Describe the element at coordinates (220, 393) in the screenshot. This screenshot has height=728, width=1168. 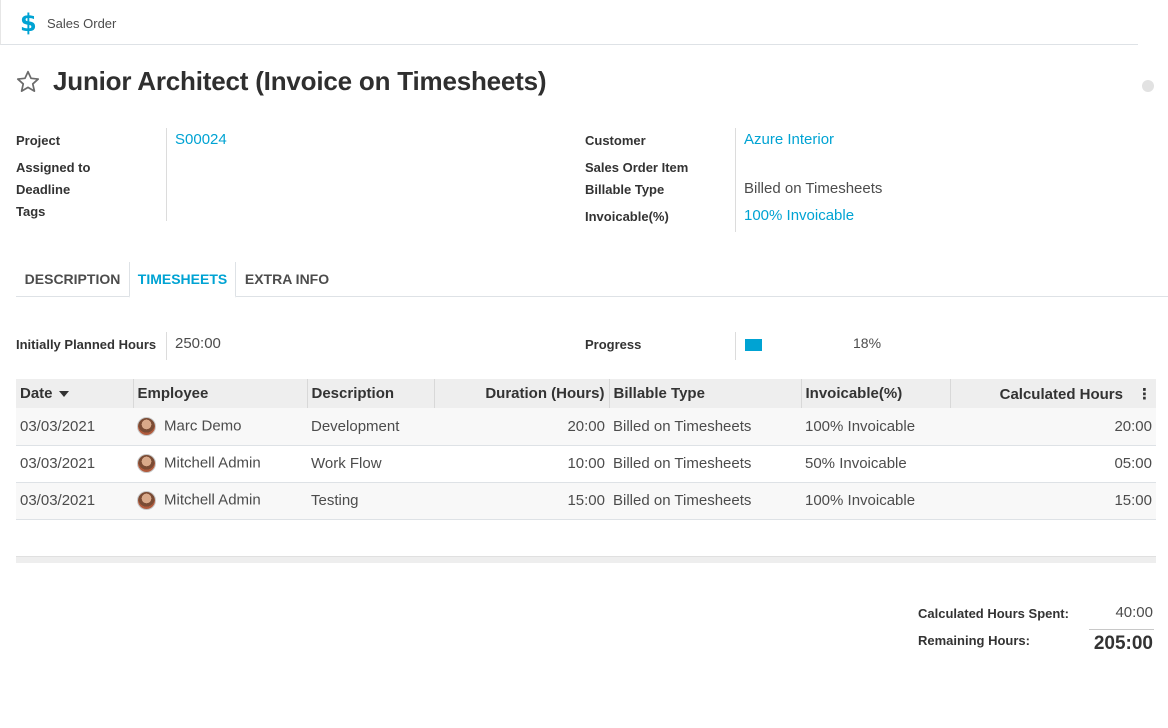
I see `column-header-employee: Employee` at that location.